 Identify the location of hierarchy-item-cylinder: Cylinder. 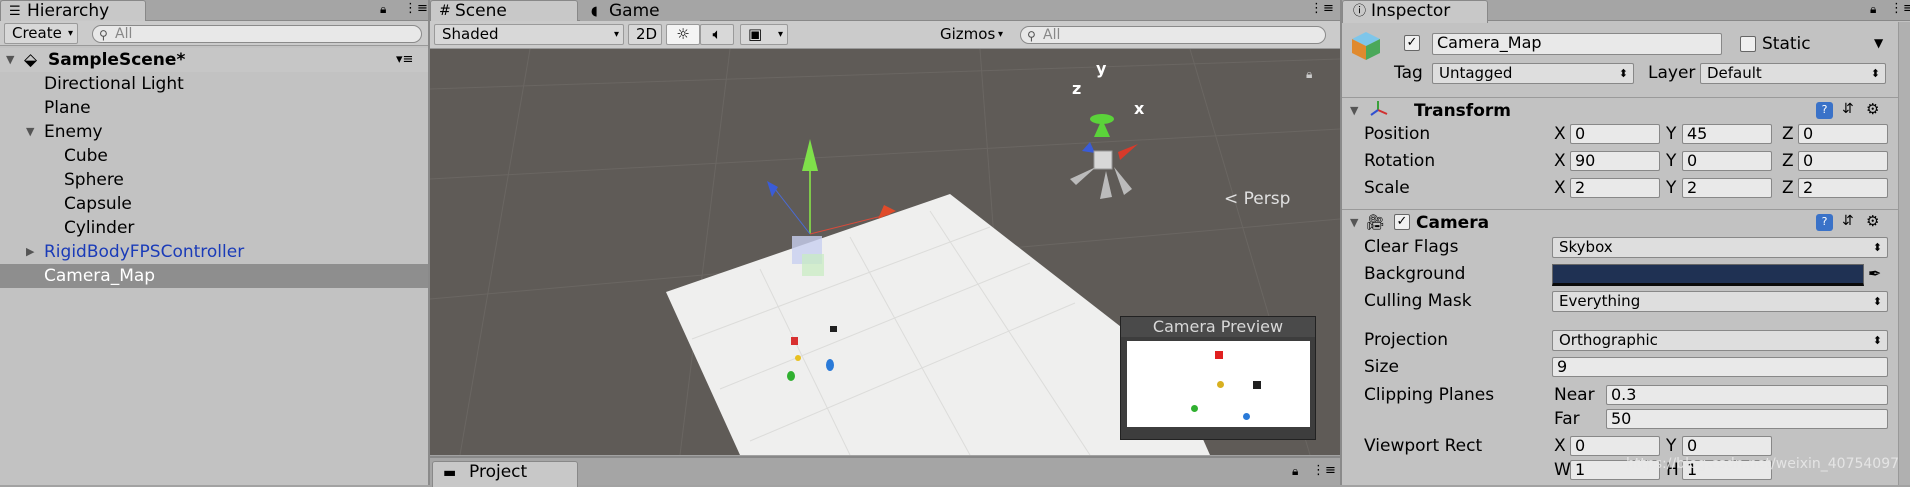
(214, 228).